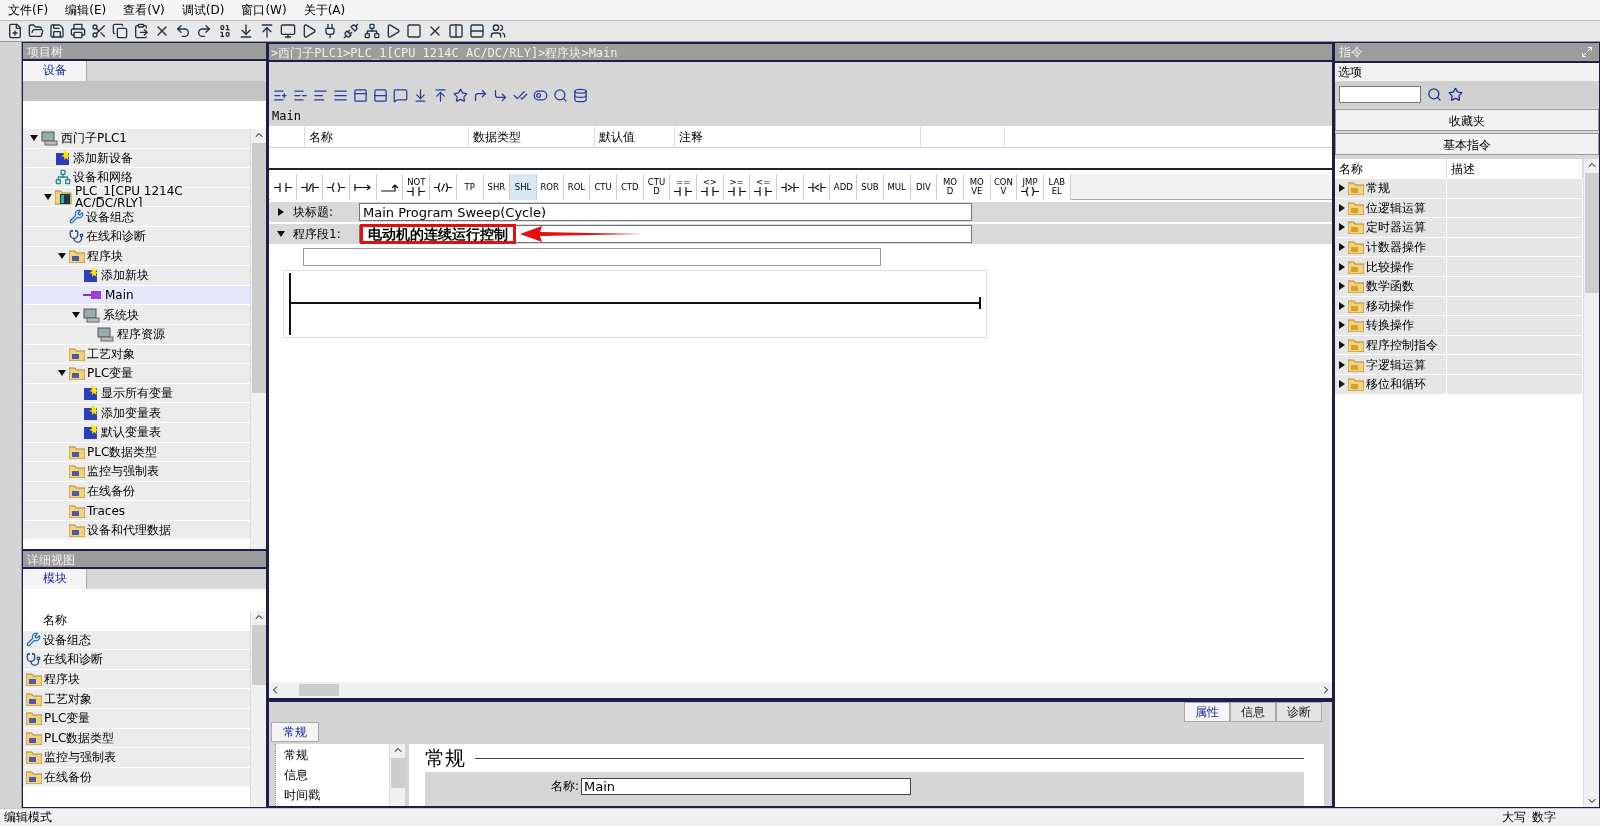 The height and width of the screenshot is (826, 1600). What do you see at coordinates (99, 31) in the screenshot?
I see `cut-icon` at bounding box center [99, 31].